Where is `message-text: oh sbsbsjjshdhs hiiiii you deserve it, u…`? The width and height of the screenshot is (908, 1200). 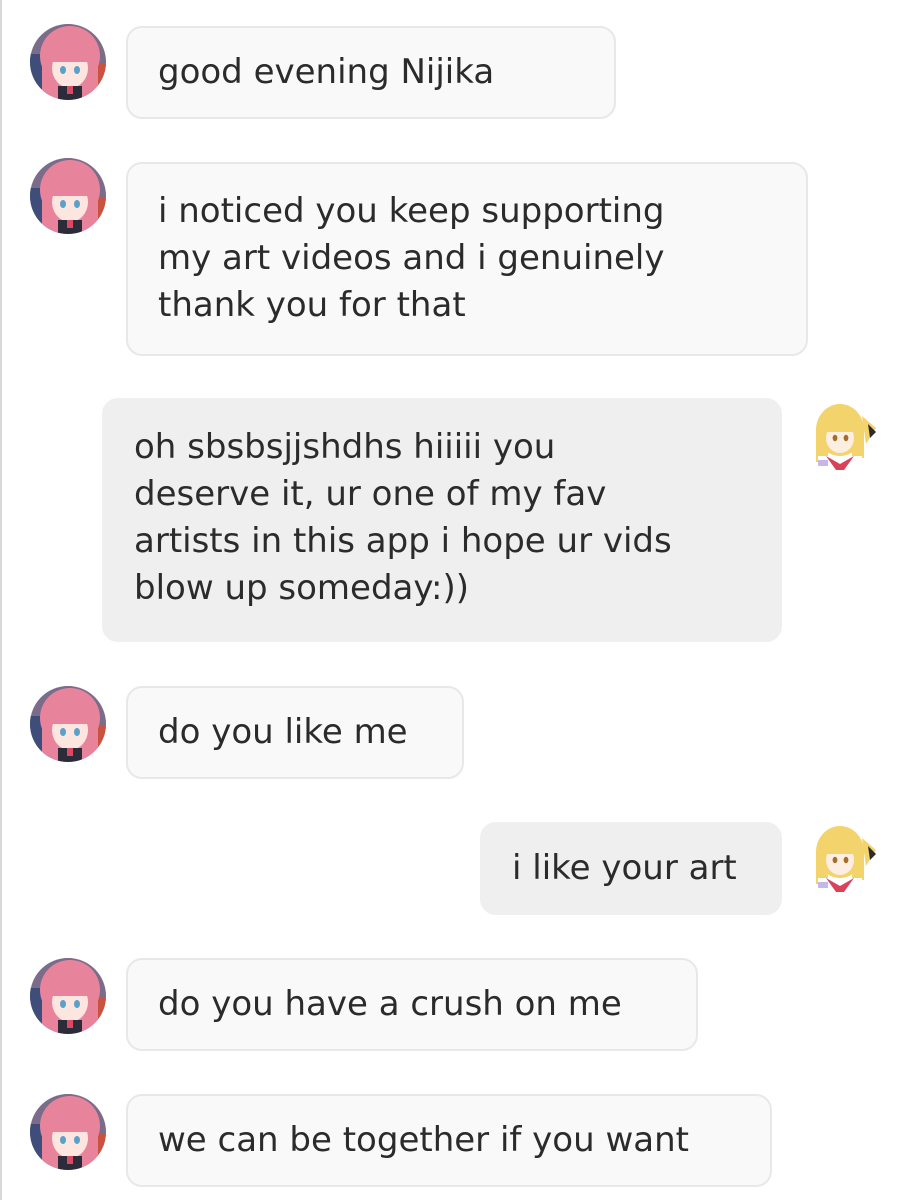 message-text: oh sbsbsjjshdhs hiiiii you deserve it, u… is located at coordinates (403, 517).